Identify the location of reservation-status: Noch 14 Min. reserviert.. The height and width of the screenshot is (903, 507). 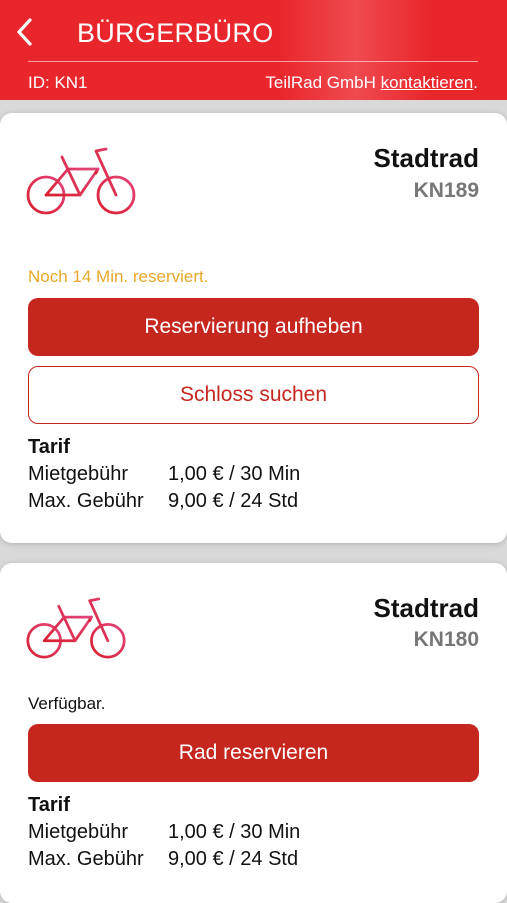
(118, 276).